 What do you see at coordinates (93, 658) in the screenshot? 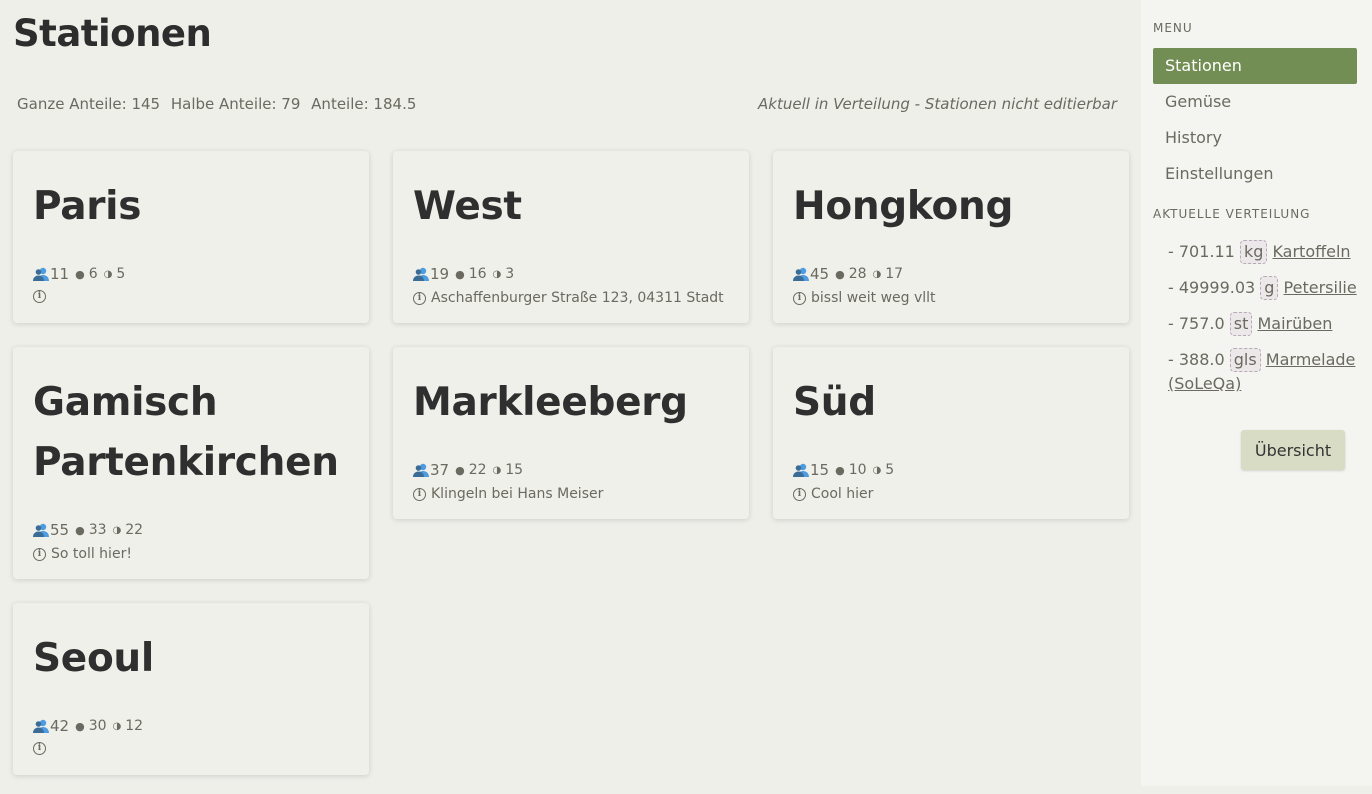
I see `station-name: Seoul` at bounding box center [93, 658].